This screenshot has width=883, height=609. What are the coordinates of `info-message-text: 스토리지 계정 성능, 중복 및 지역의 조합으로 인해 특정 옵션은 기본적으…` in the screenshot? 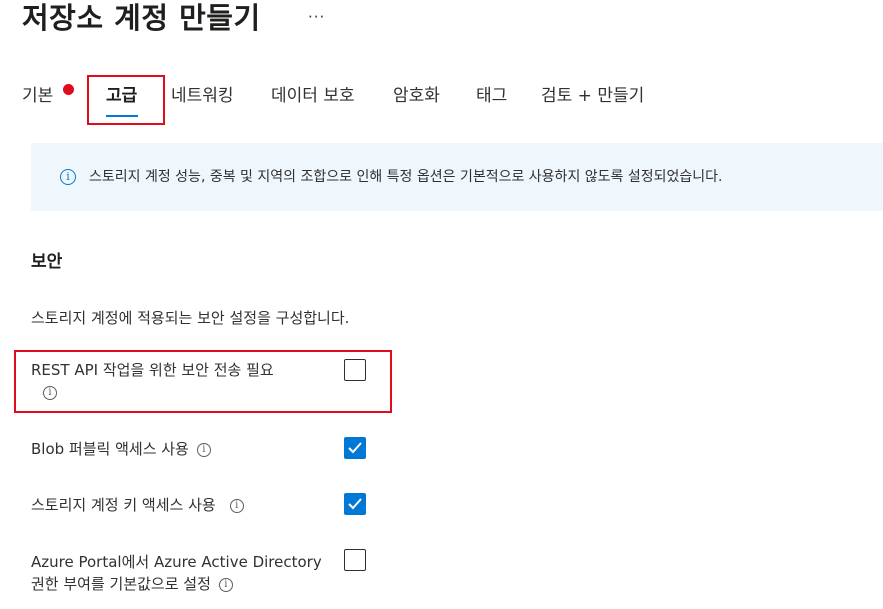 It's located at (406, 177).